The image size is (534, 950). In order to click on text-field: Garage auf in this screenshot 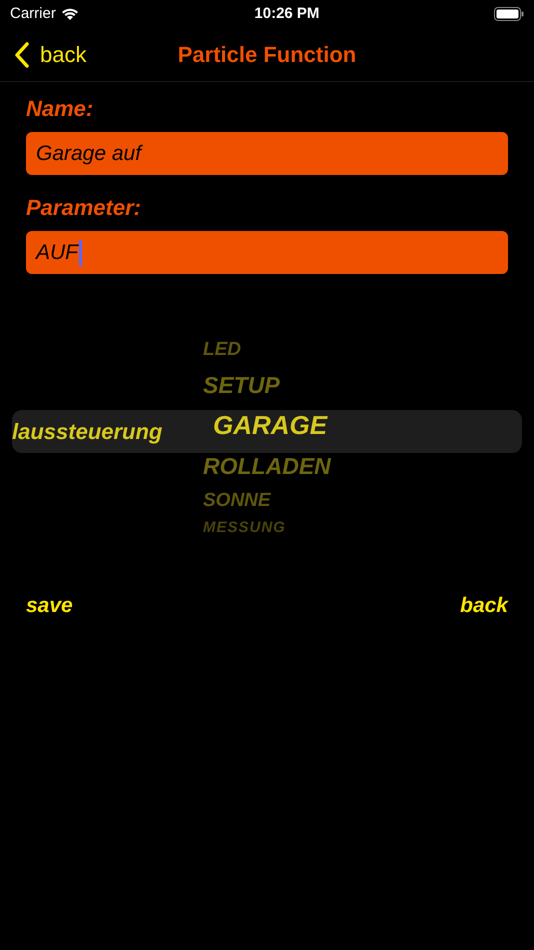, I will do `click(267, 153)`.